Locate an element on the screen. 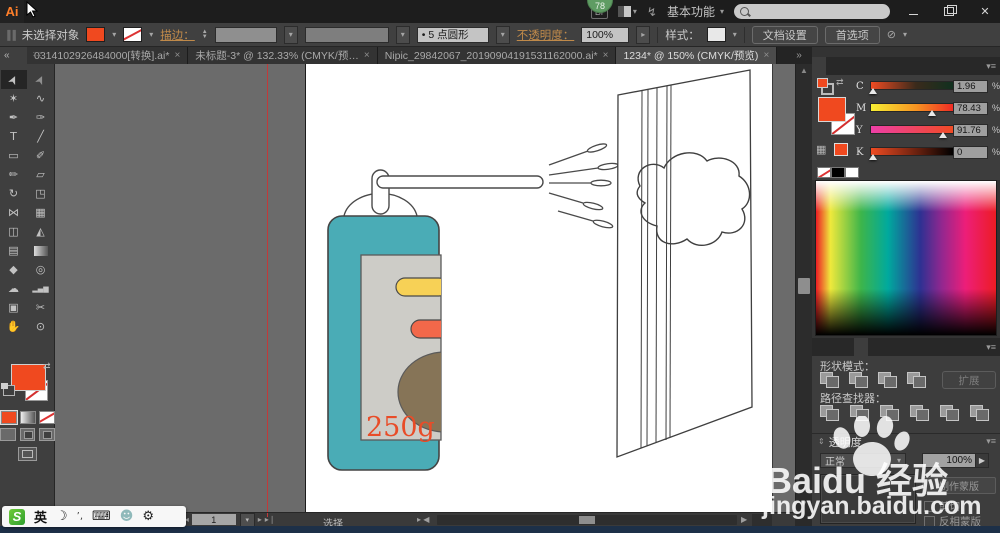 The width and height of the screenshot is (1000, 533). toolbox-wrench-icon: ⚙ is located at coordinates (148, 516).